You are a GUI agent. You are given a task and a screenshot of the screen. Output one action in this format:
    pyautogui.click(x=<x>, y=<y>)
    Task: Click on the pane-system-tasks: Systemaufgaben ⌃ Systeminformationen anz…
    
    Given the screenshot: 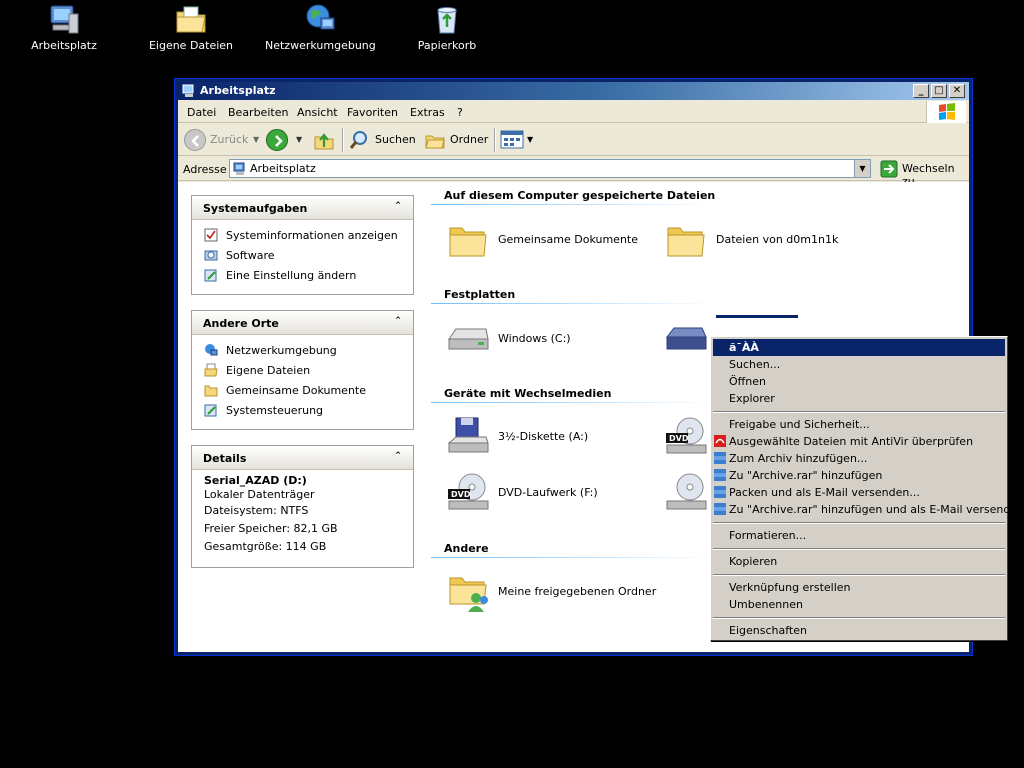 What is the action you would take?
    pyautogui.click(x=302, y=245)
    